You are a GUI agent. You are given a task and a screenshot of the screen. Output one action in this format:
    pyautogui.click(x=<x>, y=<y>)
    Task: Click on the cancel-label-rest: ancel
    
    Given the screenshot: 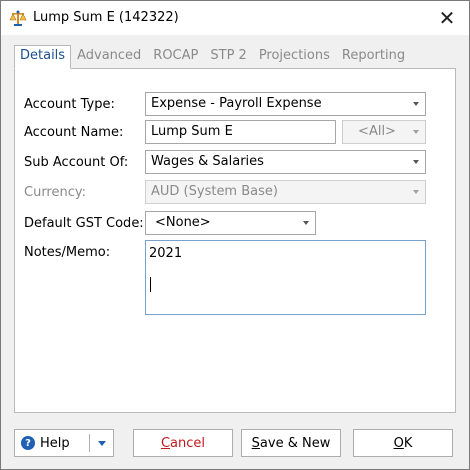 What is the action you would take?
    pyautogui.click(x=188, y=443)
    